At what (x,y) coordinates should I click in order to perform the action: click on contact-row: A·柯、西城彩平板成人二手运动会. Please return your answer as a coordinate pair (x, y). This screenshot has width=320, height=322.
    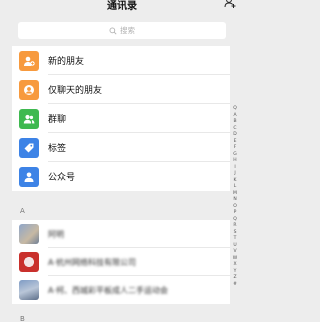
    Looking at the image, I should click on (121, 290).